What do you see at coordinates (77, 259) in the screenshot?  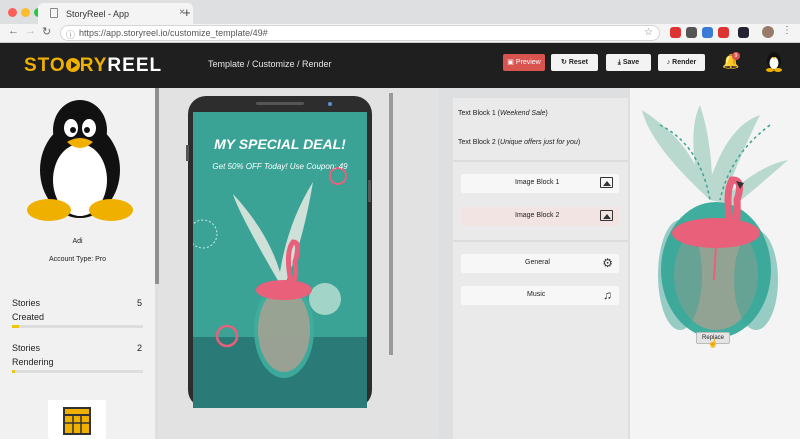 I see `account-type: Account Type: Pro` at bounding box center [77, 259].